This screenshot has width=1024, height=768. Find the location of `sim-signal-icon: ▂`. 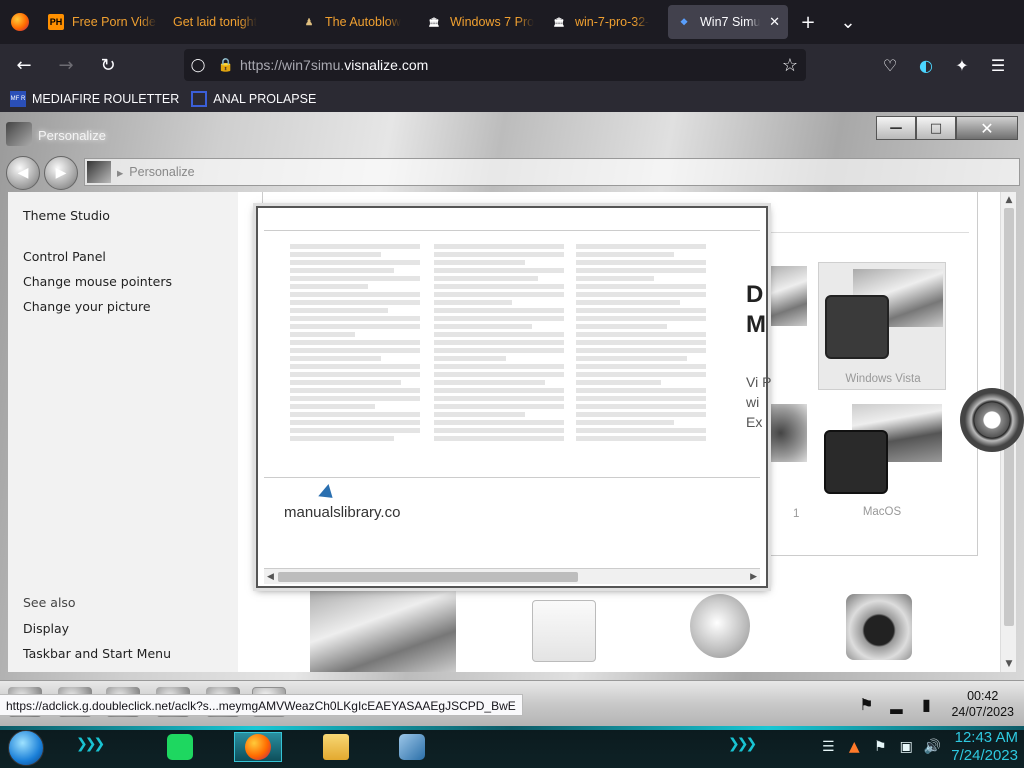

sim-signal-icon: ▂ is located at coordinates (896, 704).